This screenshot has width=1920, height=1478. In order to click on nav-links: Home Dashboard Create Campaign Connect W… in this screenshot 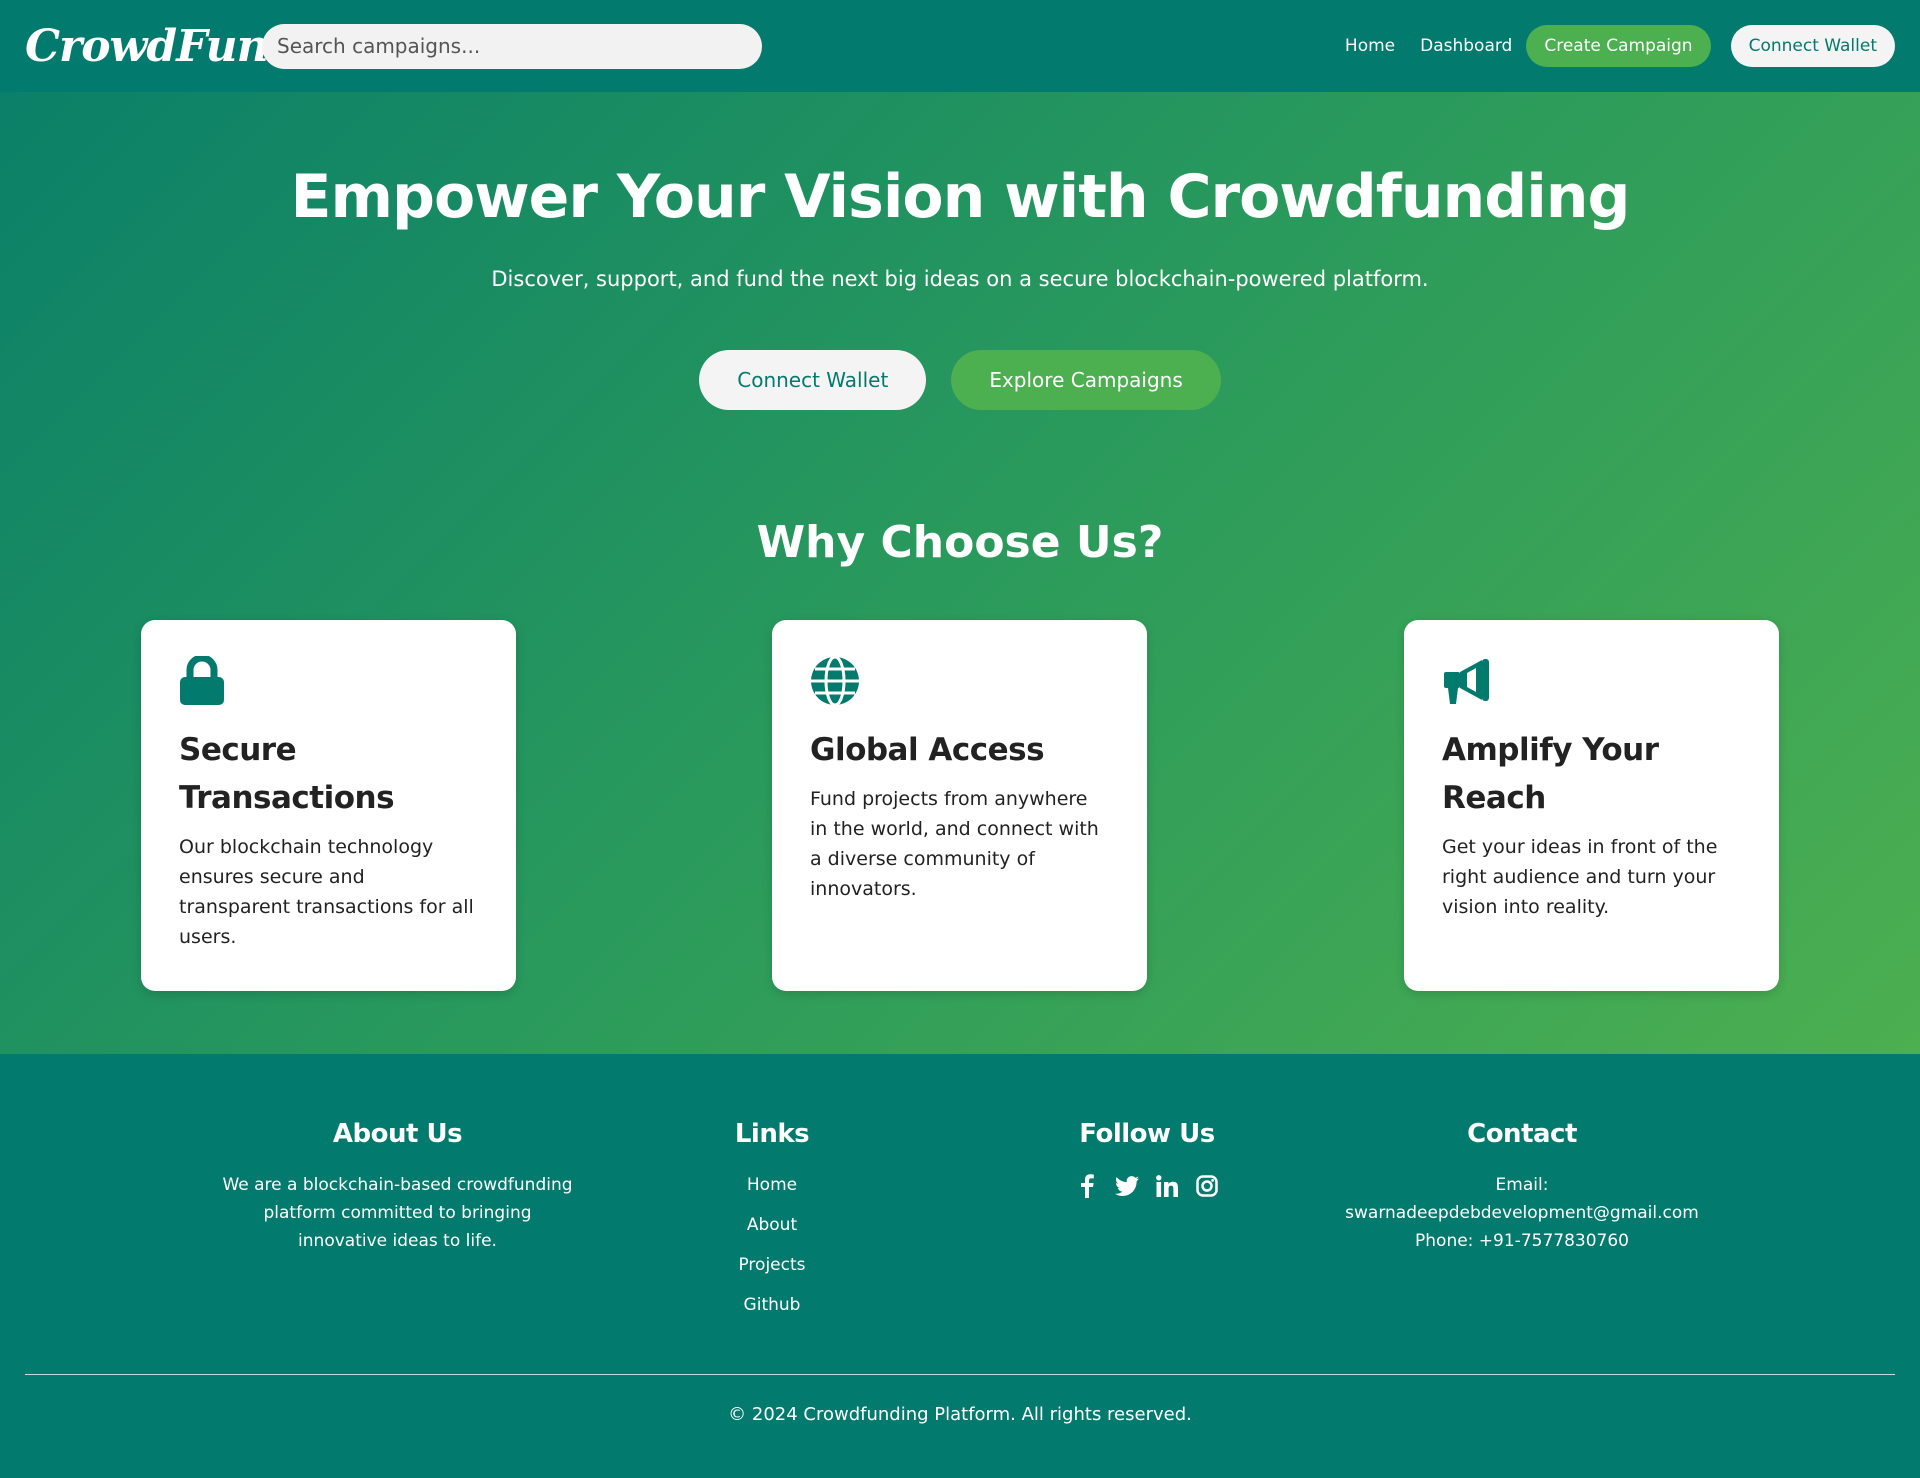, I will do `click(1607, 46)`.